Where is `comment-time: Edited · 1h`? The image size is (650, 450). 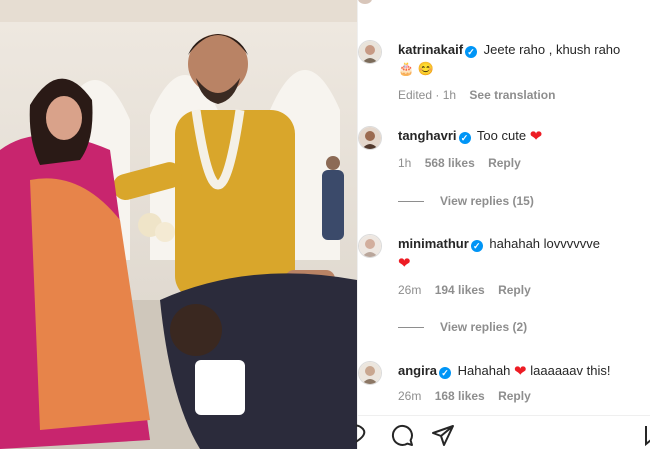
comment-time: Edited · 1h is located at coordinates (427, 95).